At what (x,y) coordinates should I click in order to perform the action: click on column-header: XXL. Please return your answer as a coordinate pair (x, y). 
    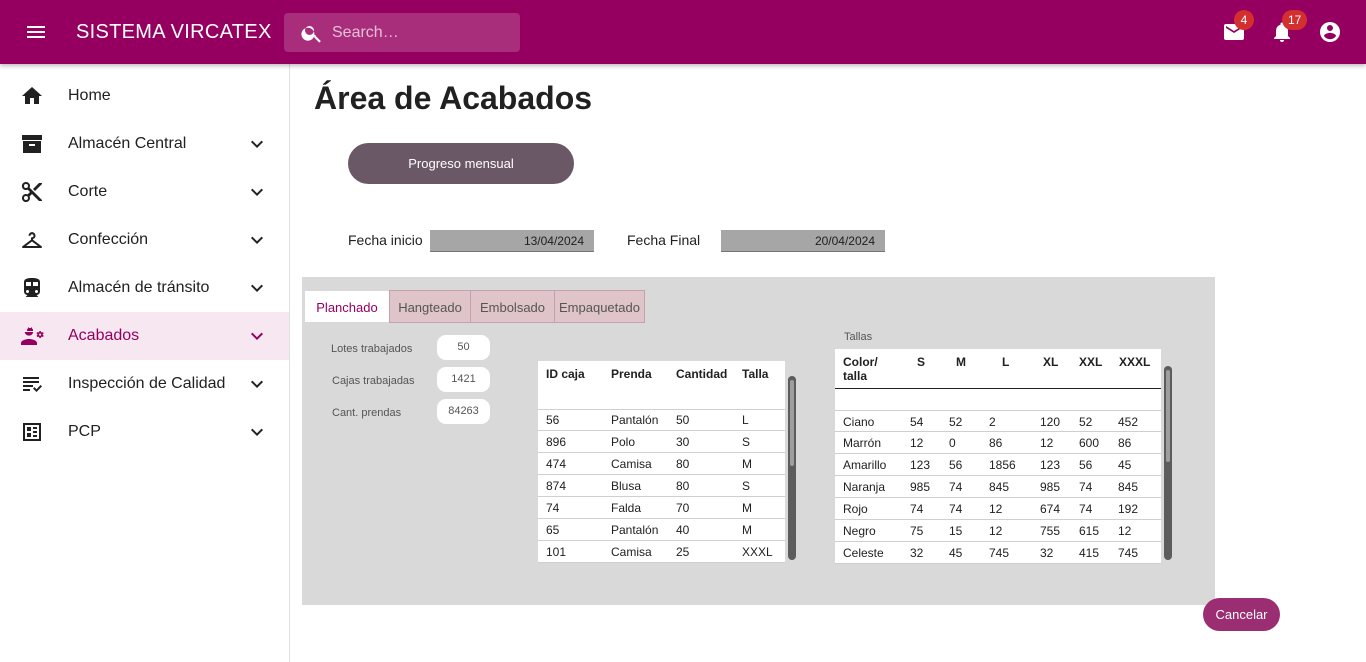
    Looking at the image, I should click on (1091, 362).